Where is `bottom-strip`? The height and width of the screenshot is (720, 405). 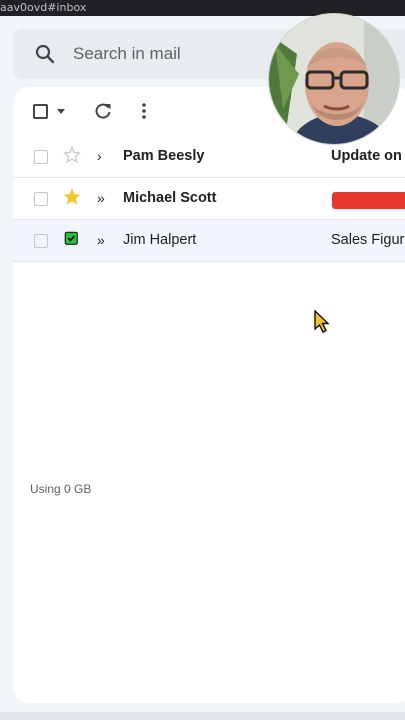 bottom-strip is located at coordinates (202, 716).